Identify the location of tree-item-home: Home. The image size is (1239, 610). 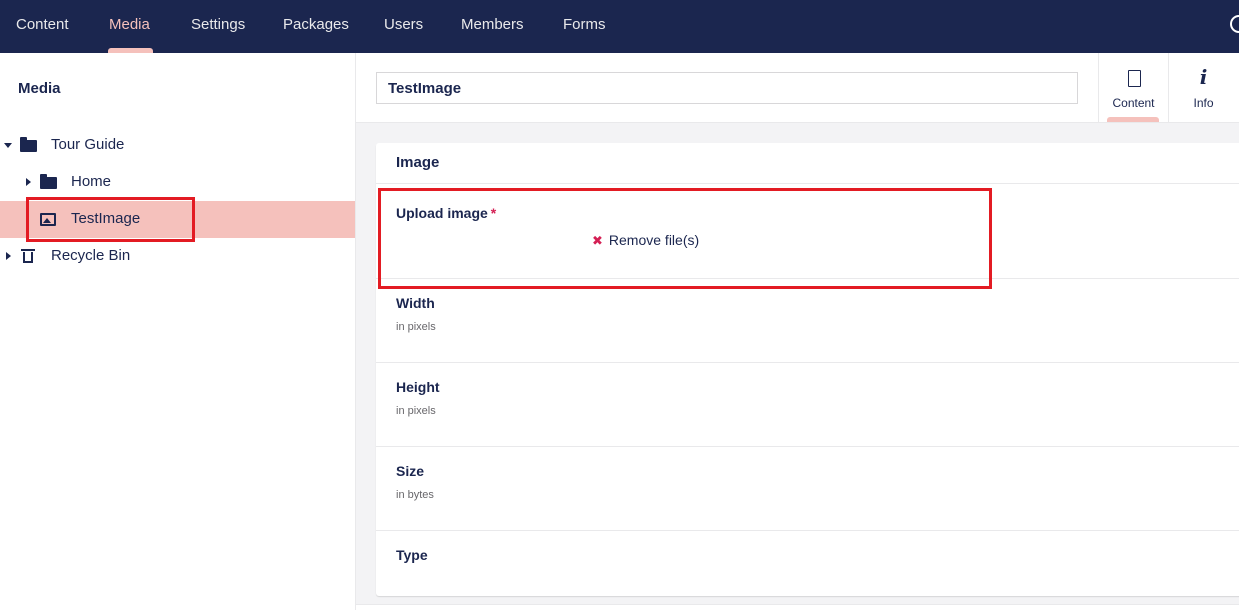
(177, 182).